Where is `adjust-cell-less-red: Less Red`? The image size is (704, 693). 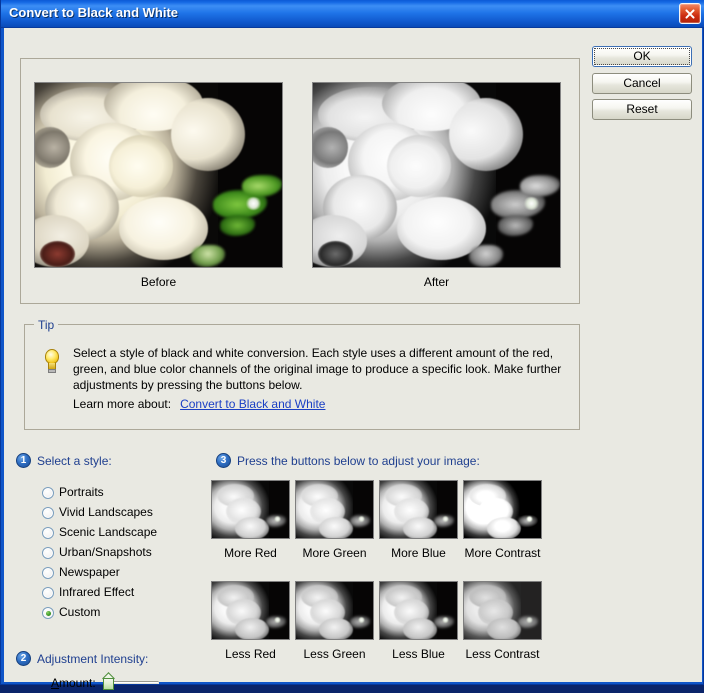 adjust-cell-less-red: Less Red is located at coordinates (250, 621).